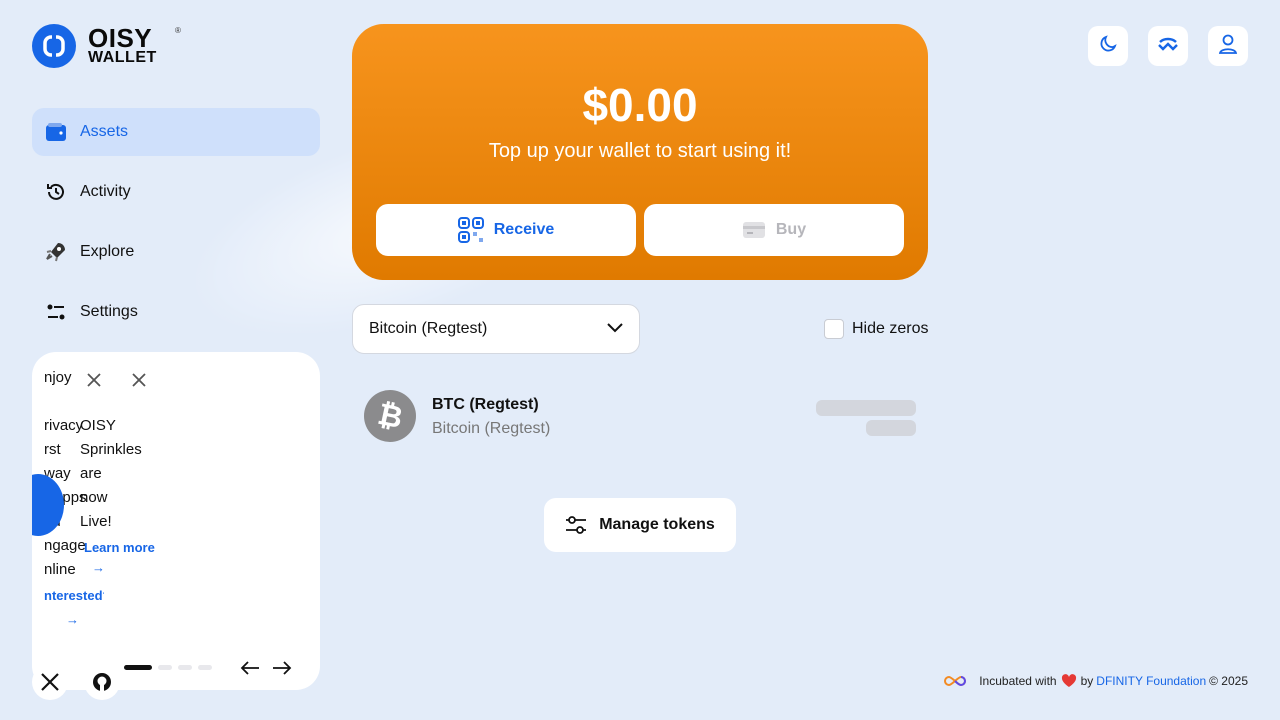  Describe the element at coordinates (834, 329) in the screenshot. I see `hide-zeros-checkbox` at that location.